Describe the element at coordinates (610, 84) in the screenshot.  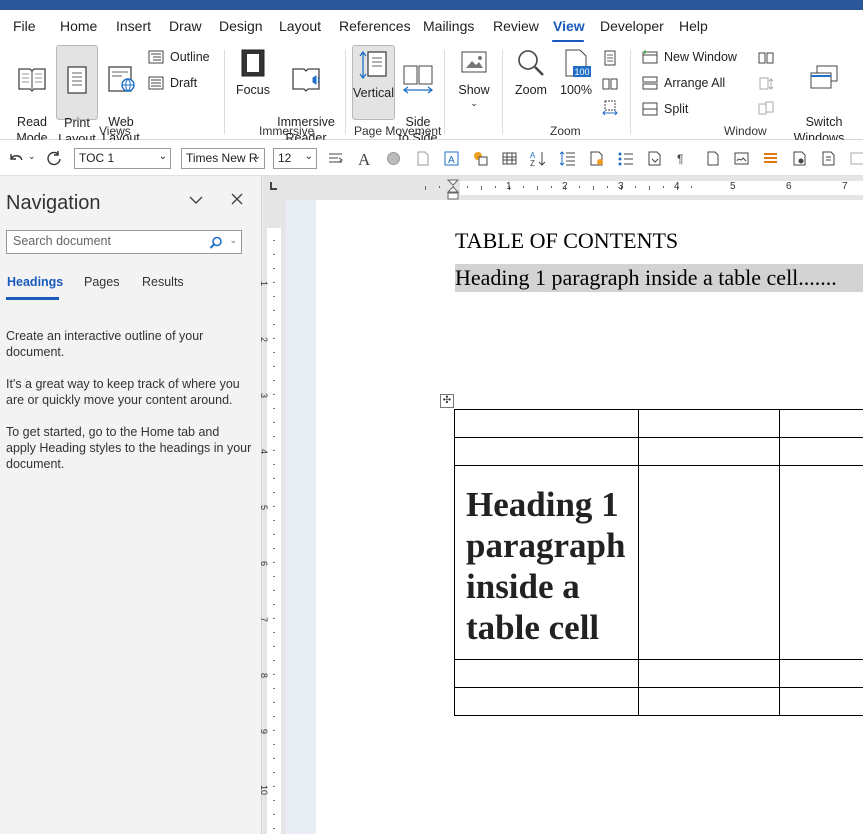
I see `multiple-pages-icon` at that location.